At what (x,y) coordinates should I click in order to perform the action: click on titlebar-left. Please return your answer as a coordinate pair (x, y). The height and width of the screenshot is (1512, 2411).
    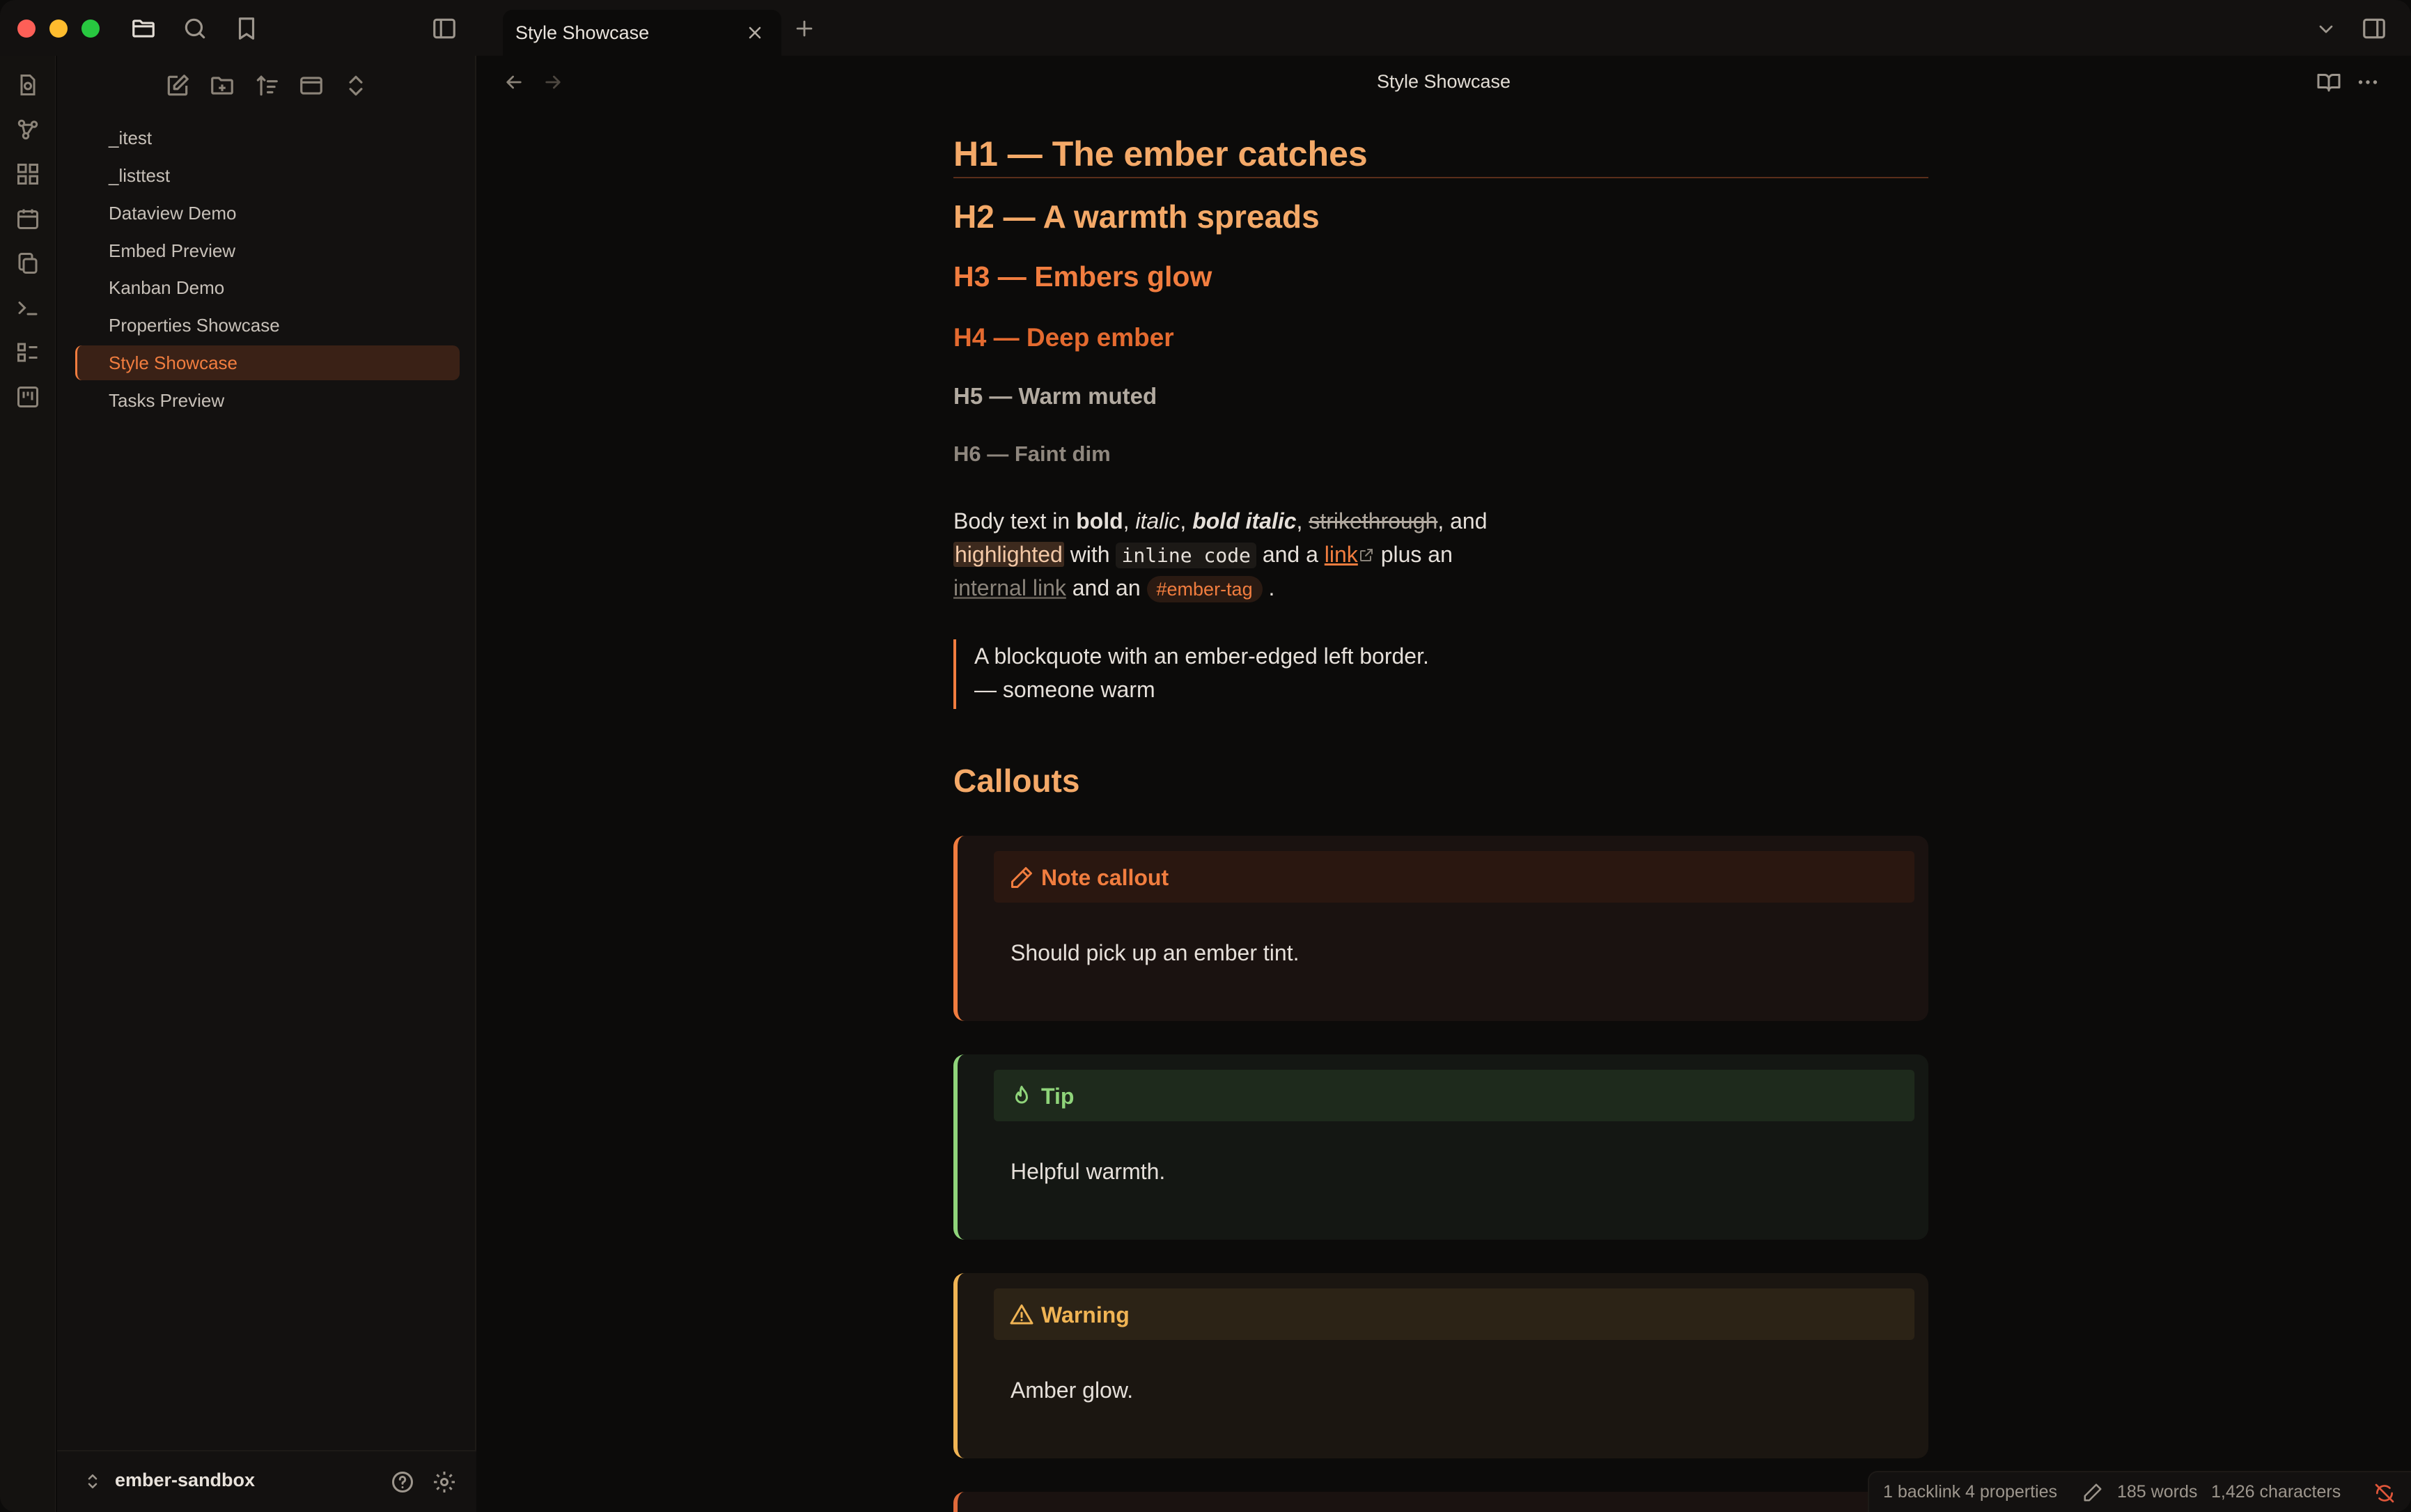
    Looking at the image, I should click on (238, 28).